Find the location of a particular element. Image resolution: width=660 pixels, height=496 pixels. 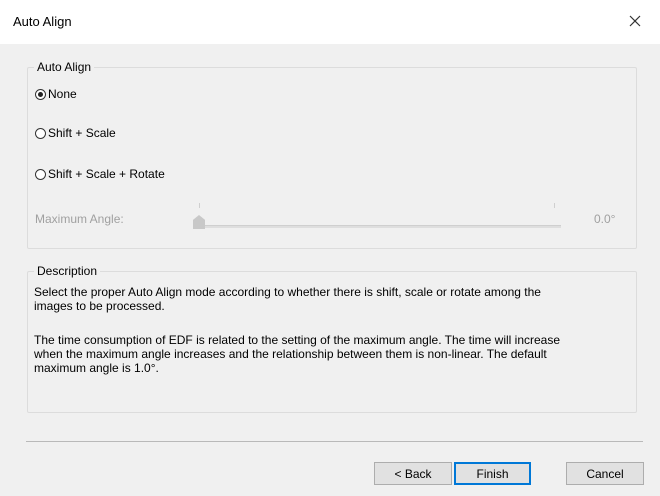

slider-tick-start is located at coordinates (199, 205).